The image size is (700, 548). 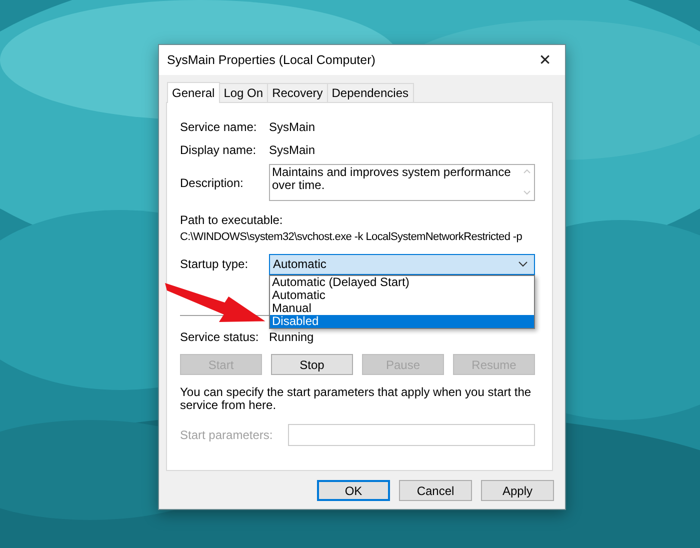 I want to click on dialog-button: Apply, so click(x=517, y=490).